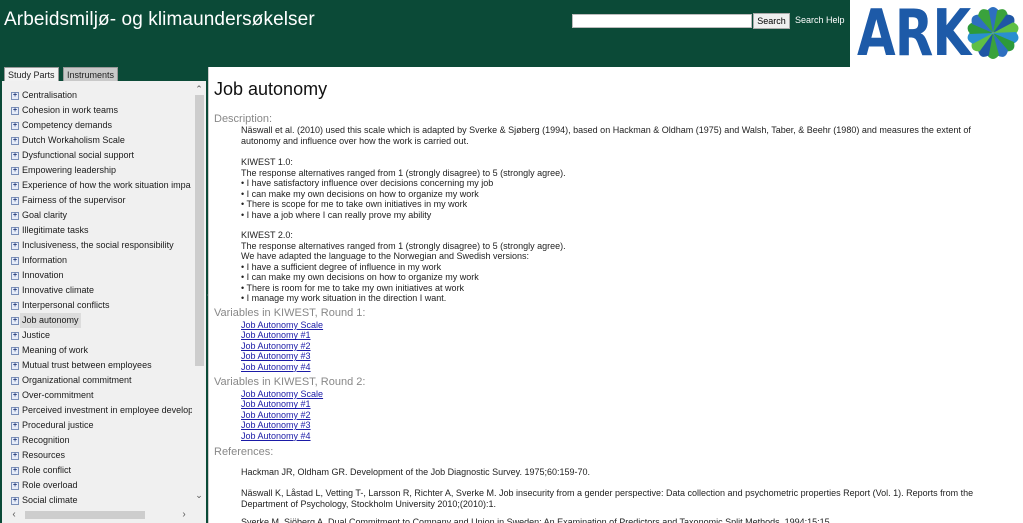 This screenshot has width=1023, height=523. Describe the element at coordinates (66, 305) in the screenshot. I see `tree-item-label: Interpersonal conflicts` at that location.